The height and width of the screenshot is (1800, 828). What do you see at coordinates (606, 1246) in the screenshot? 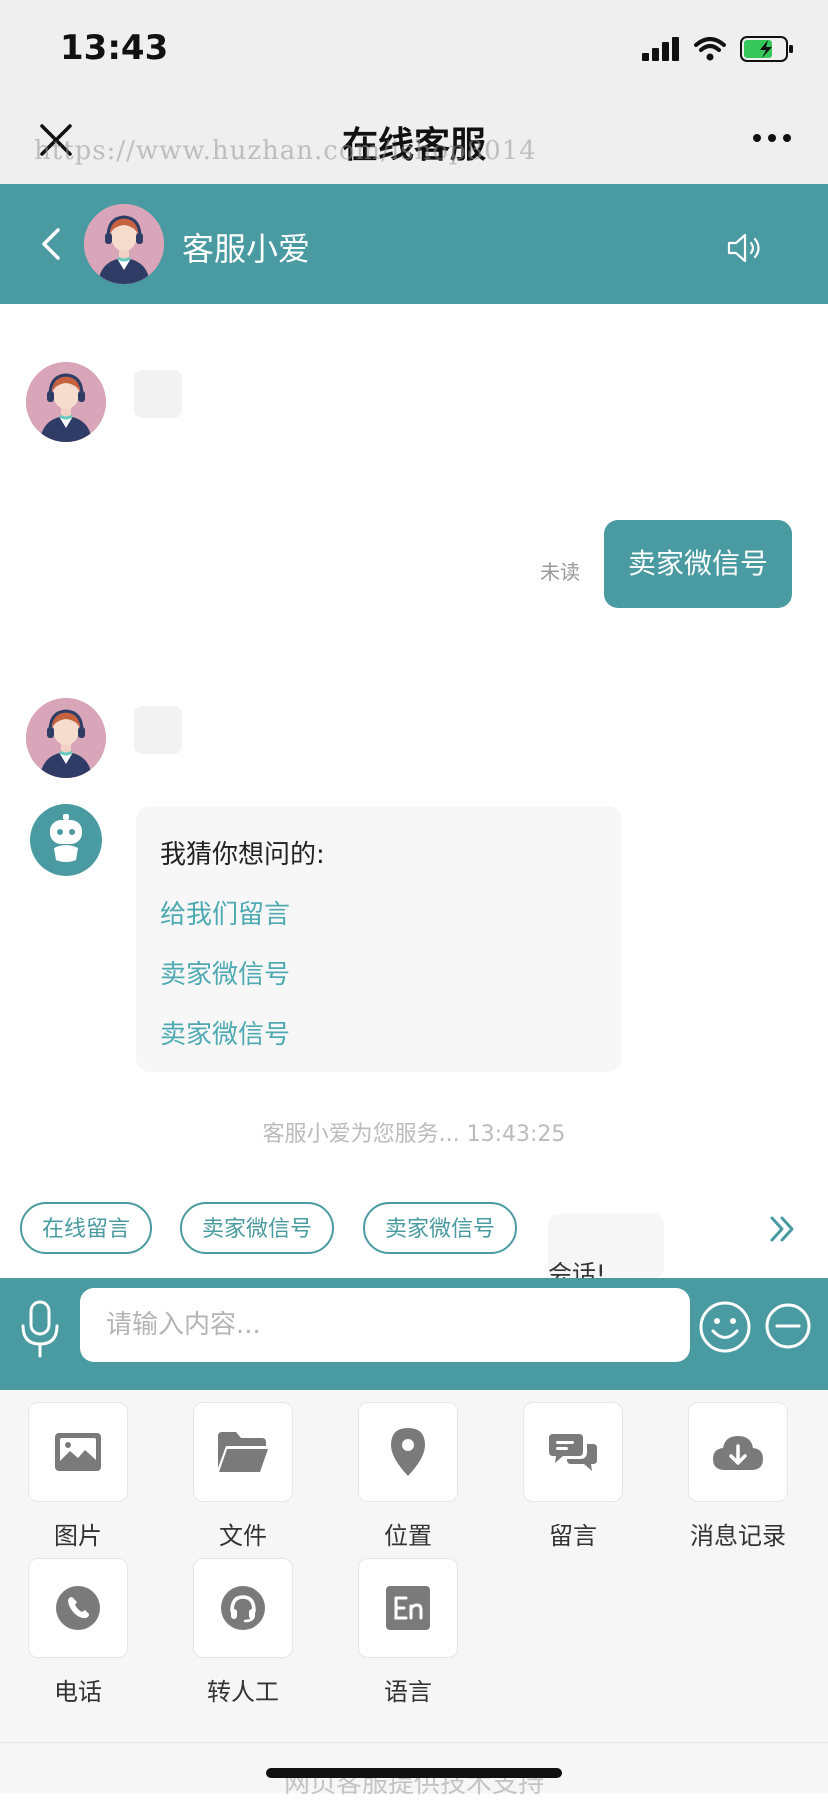
I see `partial-message-bubble: 会话!` at bounding box center [606, 1246].